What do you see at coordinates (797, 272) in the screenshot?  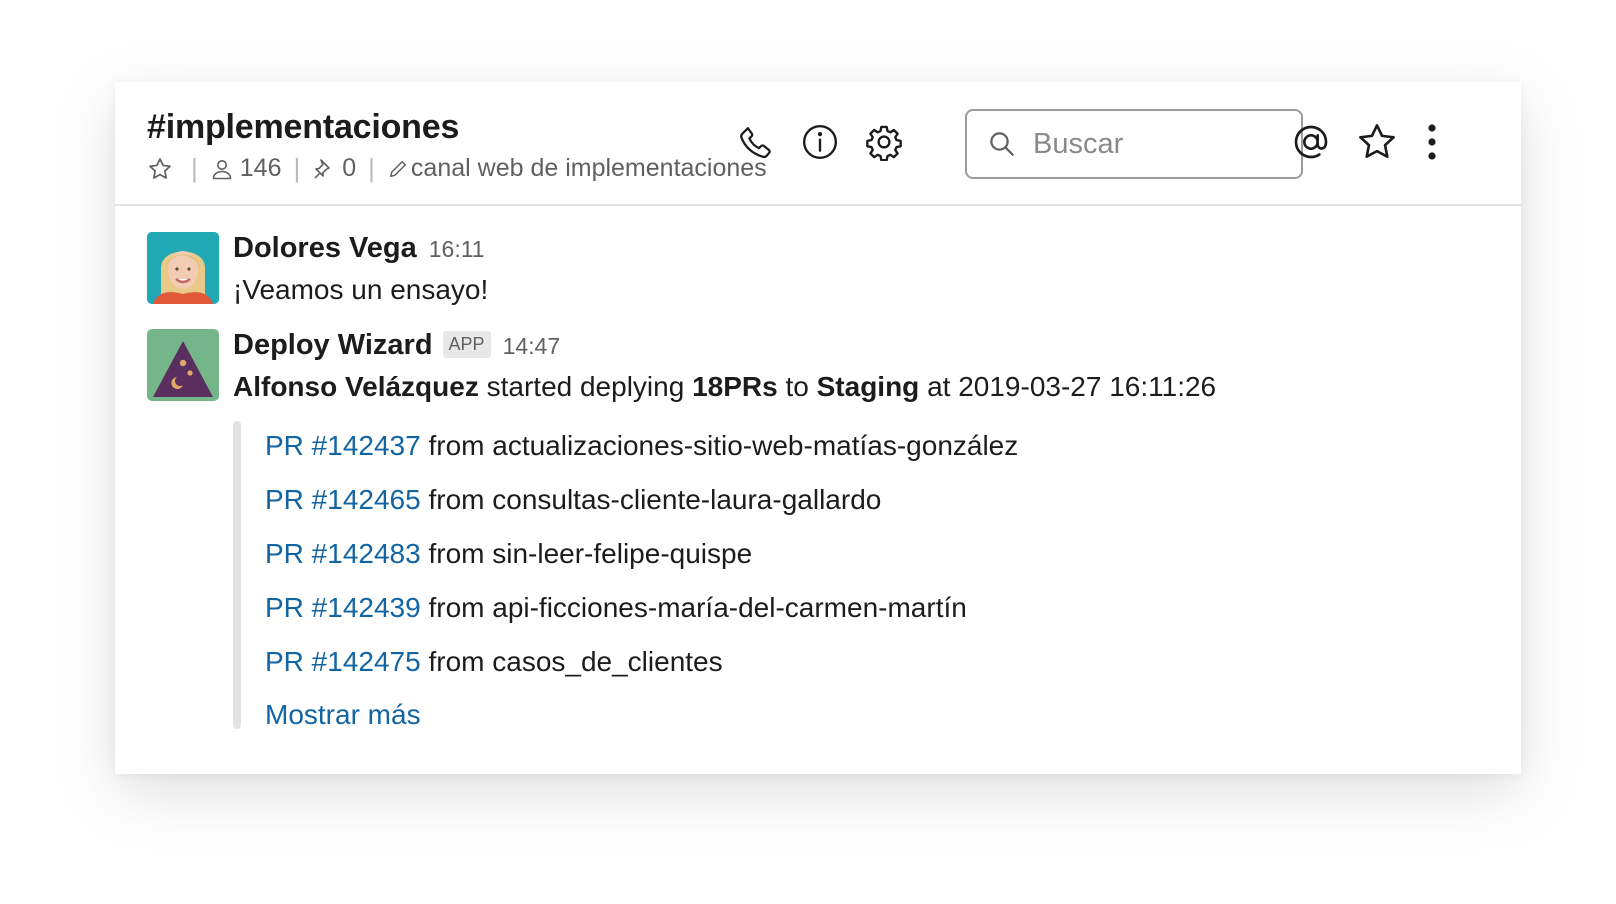 I see `message-item: Dolores Vega 16:11 ¡Veamos un ensayo!` at bounding box center [797, 272].